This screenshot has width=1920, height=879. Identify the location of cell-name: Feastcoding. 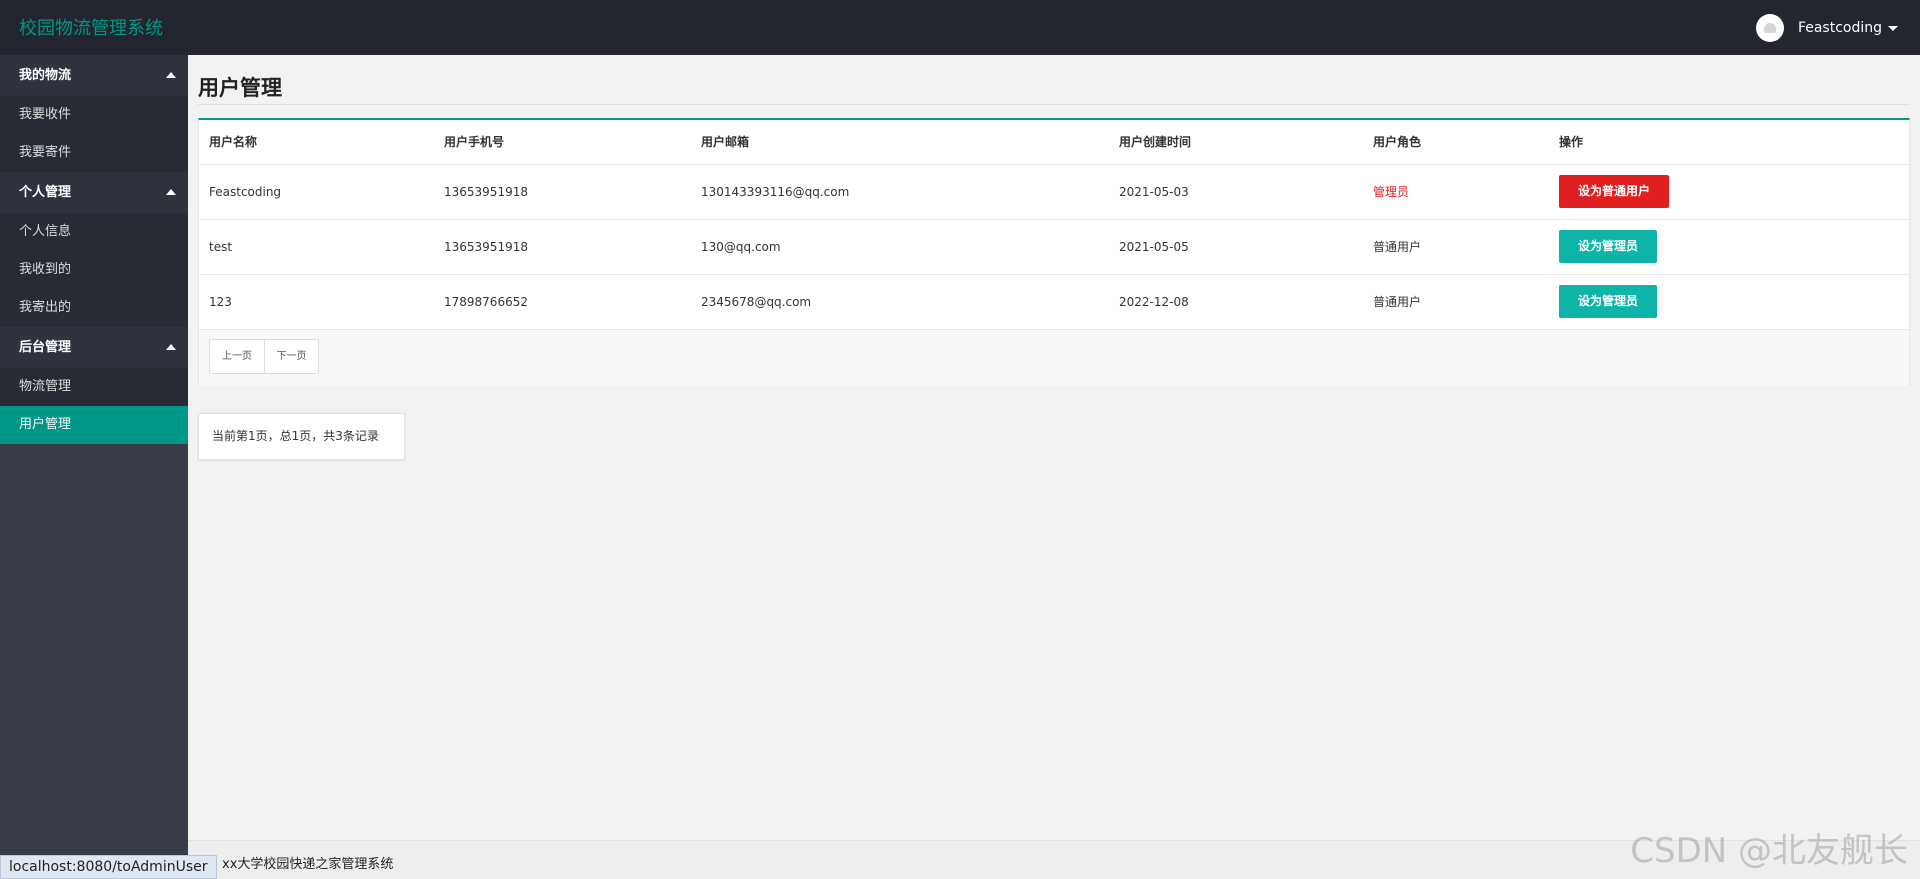
(316, 192).